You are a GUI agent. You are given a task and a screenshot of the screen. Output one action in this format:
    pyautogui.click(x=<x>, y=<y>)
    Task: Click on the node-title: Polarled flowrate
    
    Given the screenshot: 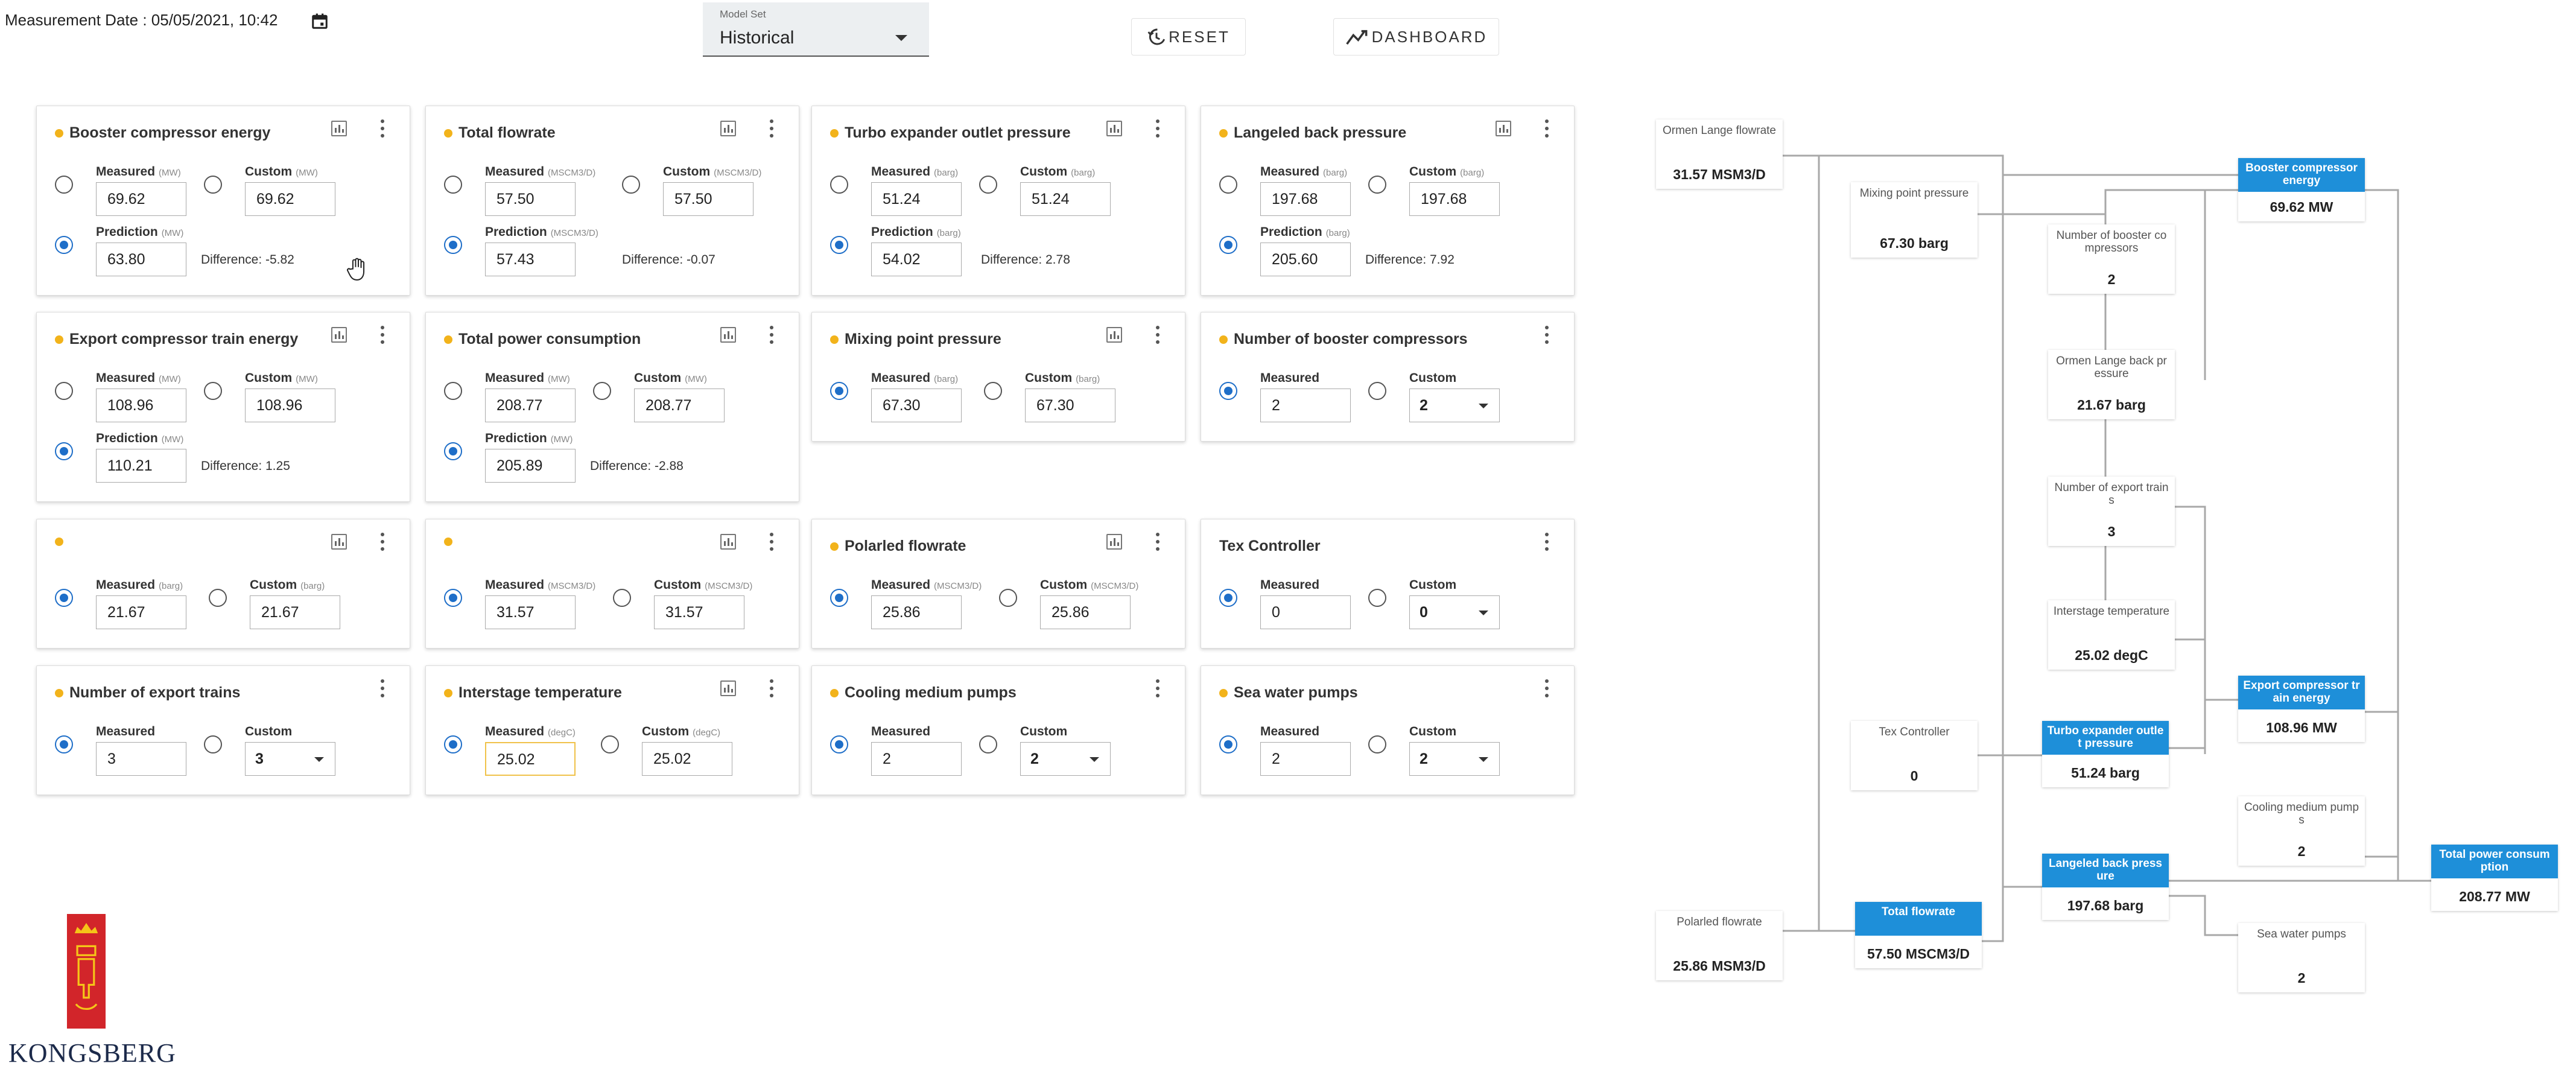 What is the action you would take?
    pyautogui.click(x=1719, y=922)
    